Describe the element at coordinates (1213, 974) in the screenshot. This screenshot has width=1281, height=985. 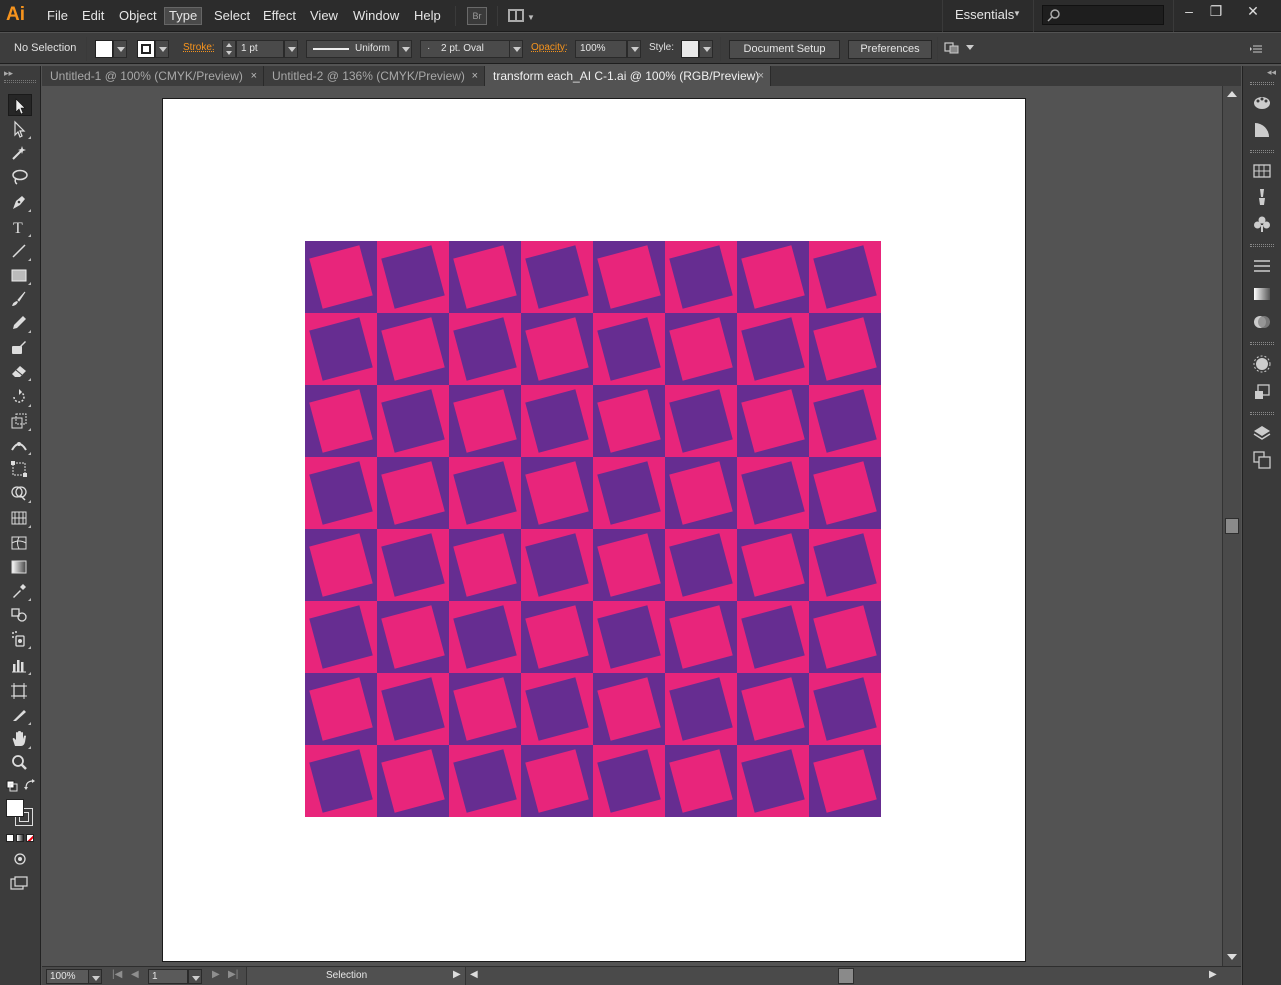
I see `scroll-right-icon: ▶` at that location.